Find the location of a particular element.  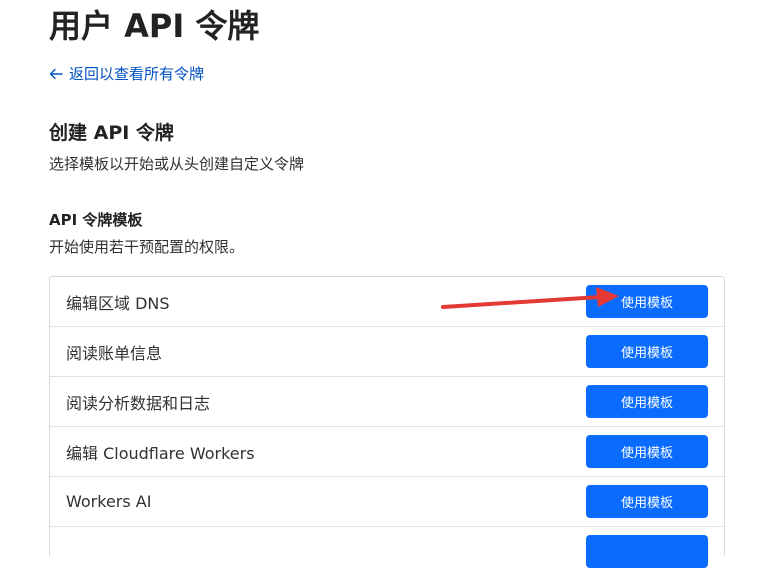

template-row-edit-zone-dns: 编辑区域 DNS 使用模板 is located at coordinates (387, 302).